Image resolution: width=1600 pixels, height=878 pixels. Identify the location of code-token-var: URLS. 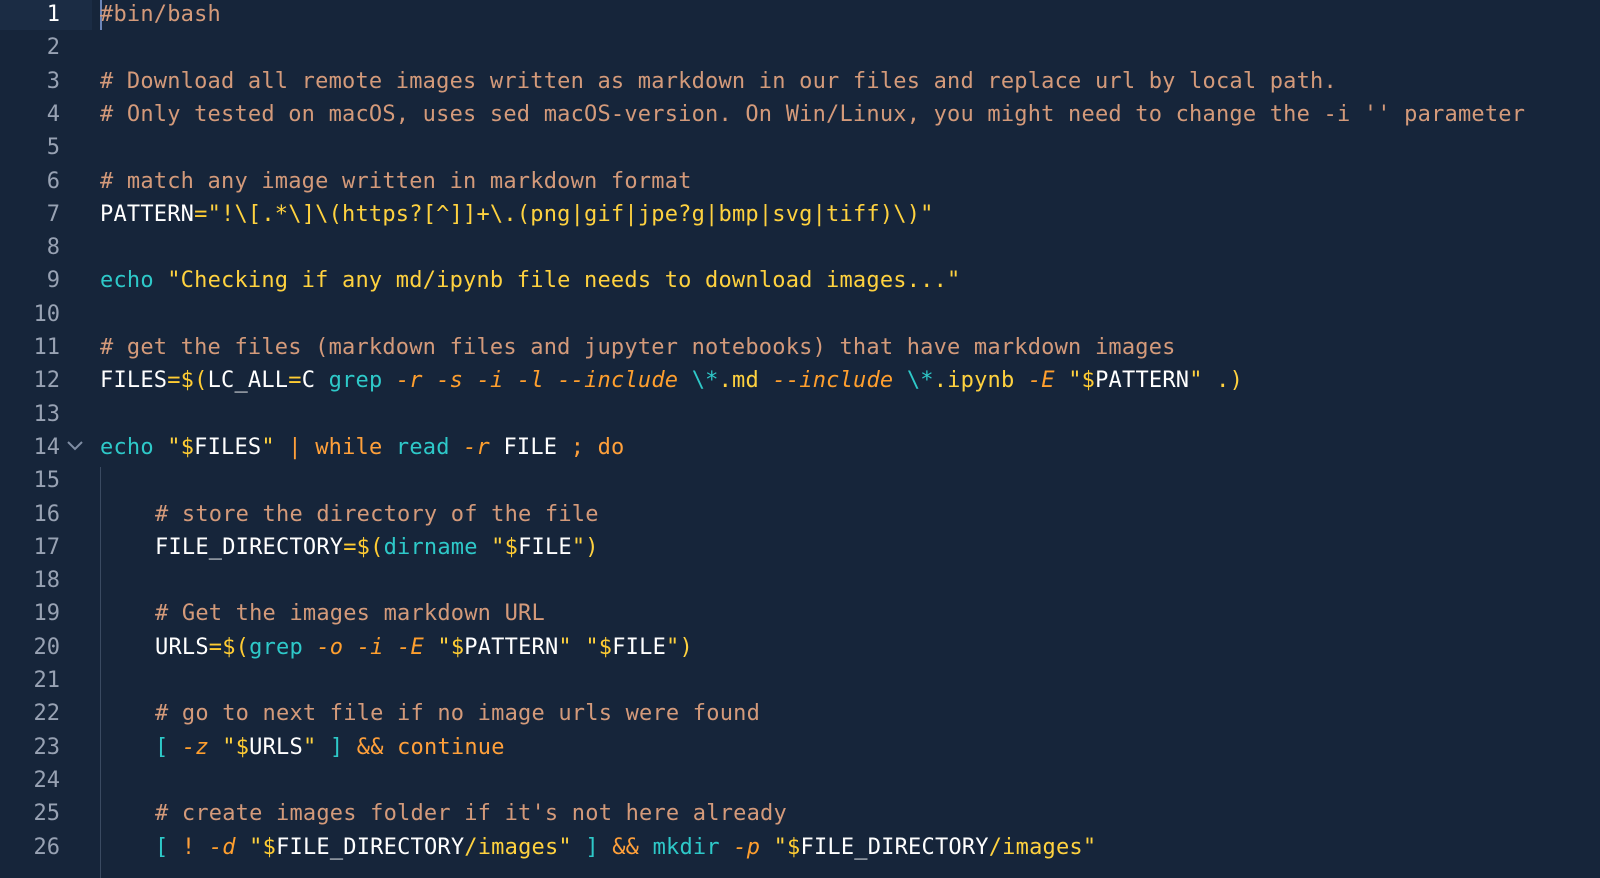
(276, 747).